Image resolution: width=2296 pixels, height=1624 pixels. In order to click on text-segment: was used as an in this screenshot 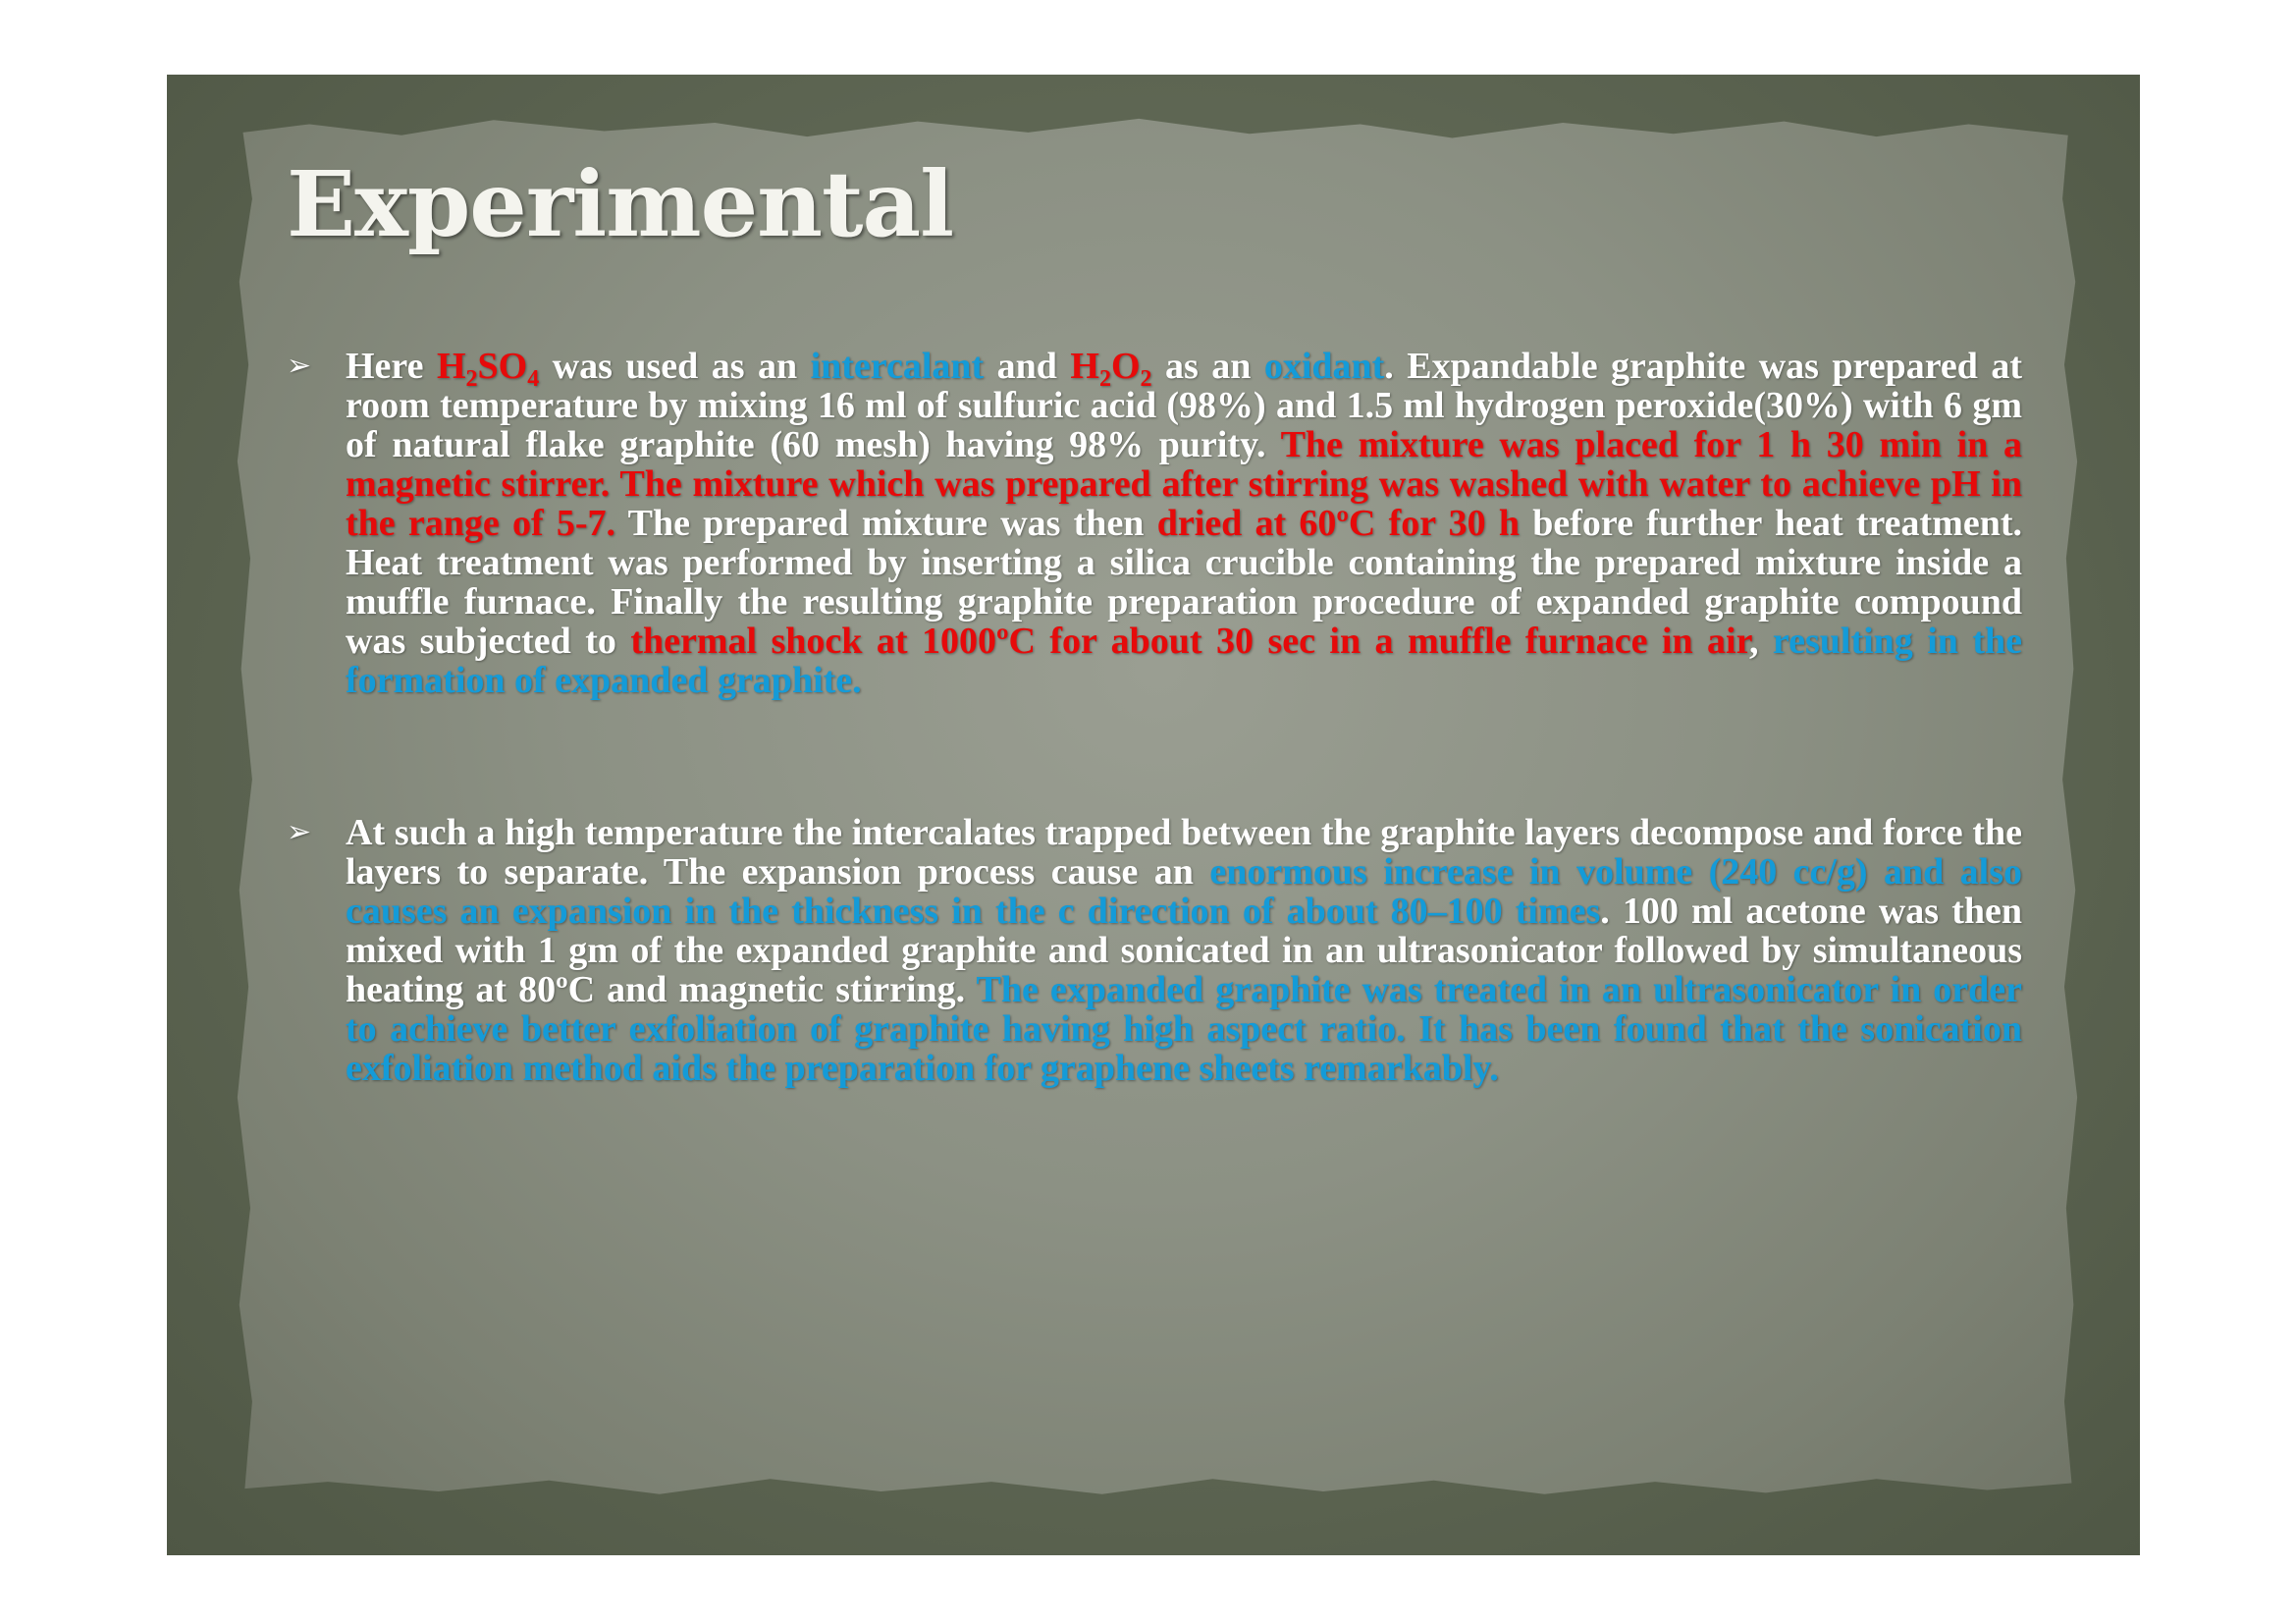, I will do `click(675, 366)`.